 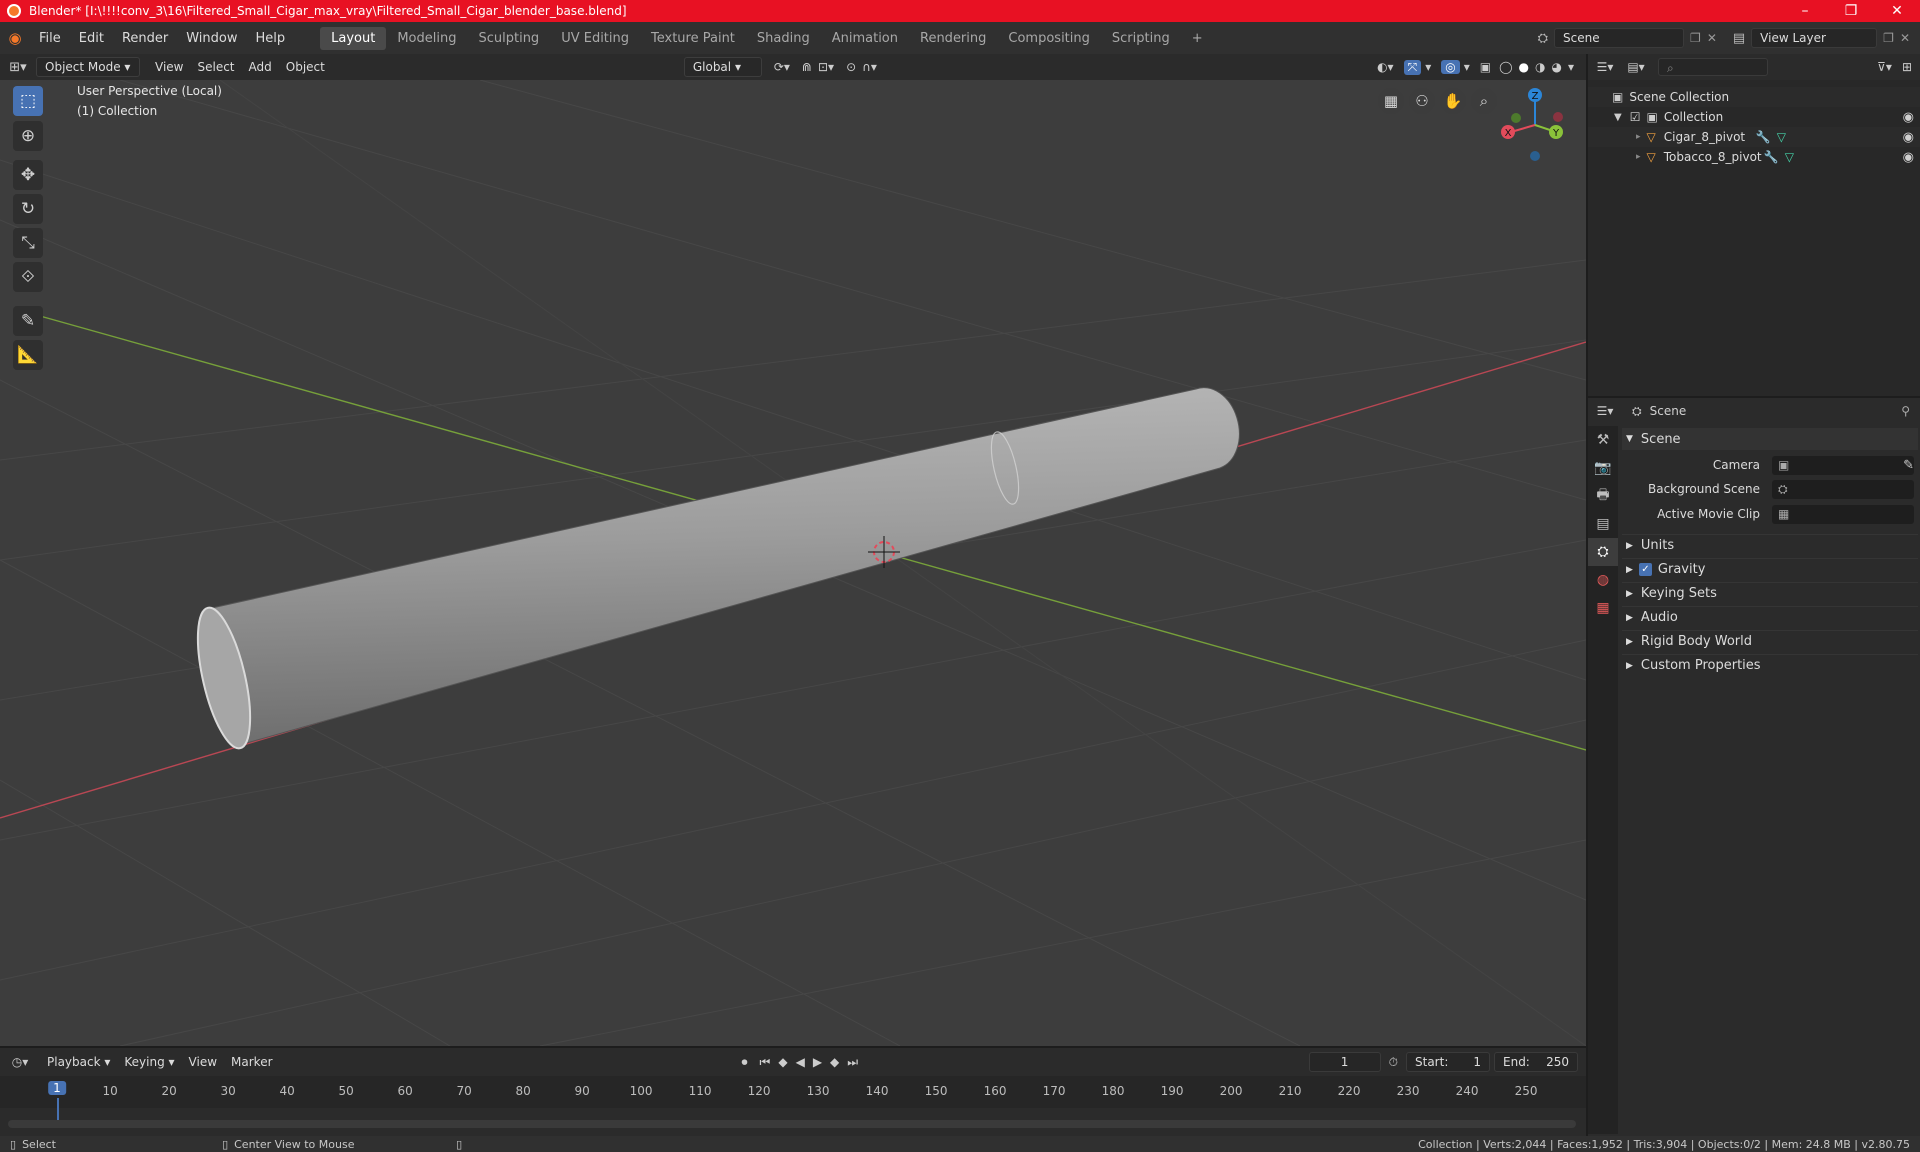 I want to click on eyedropper-icon: ✎, so click(x=1908, y=465).